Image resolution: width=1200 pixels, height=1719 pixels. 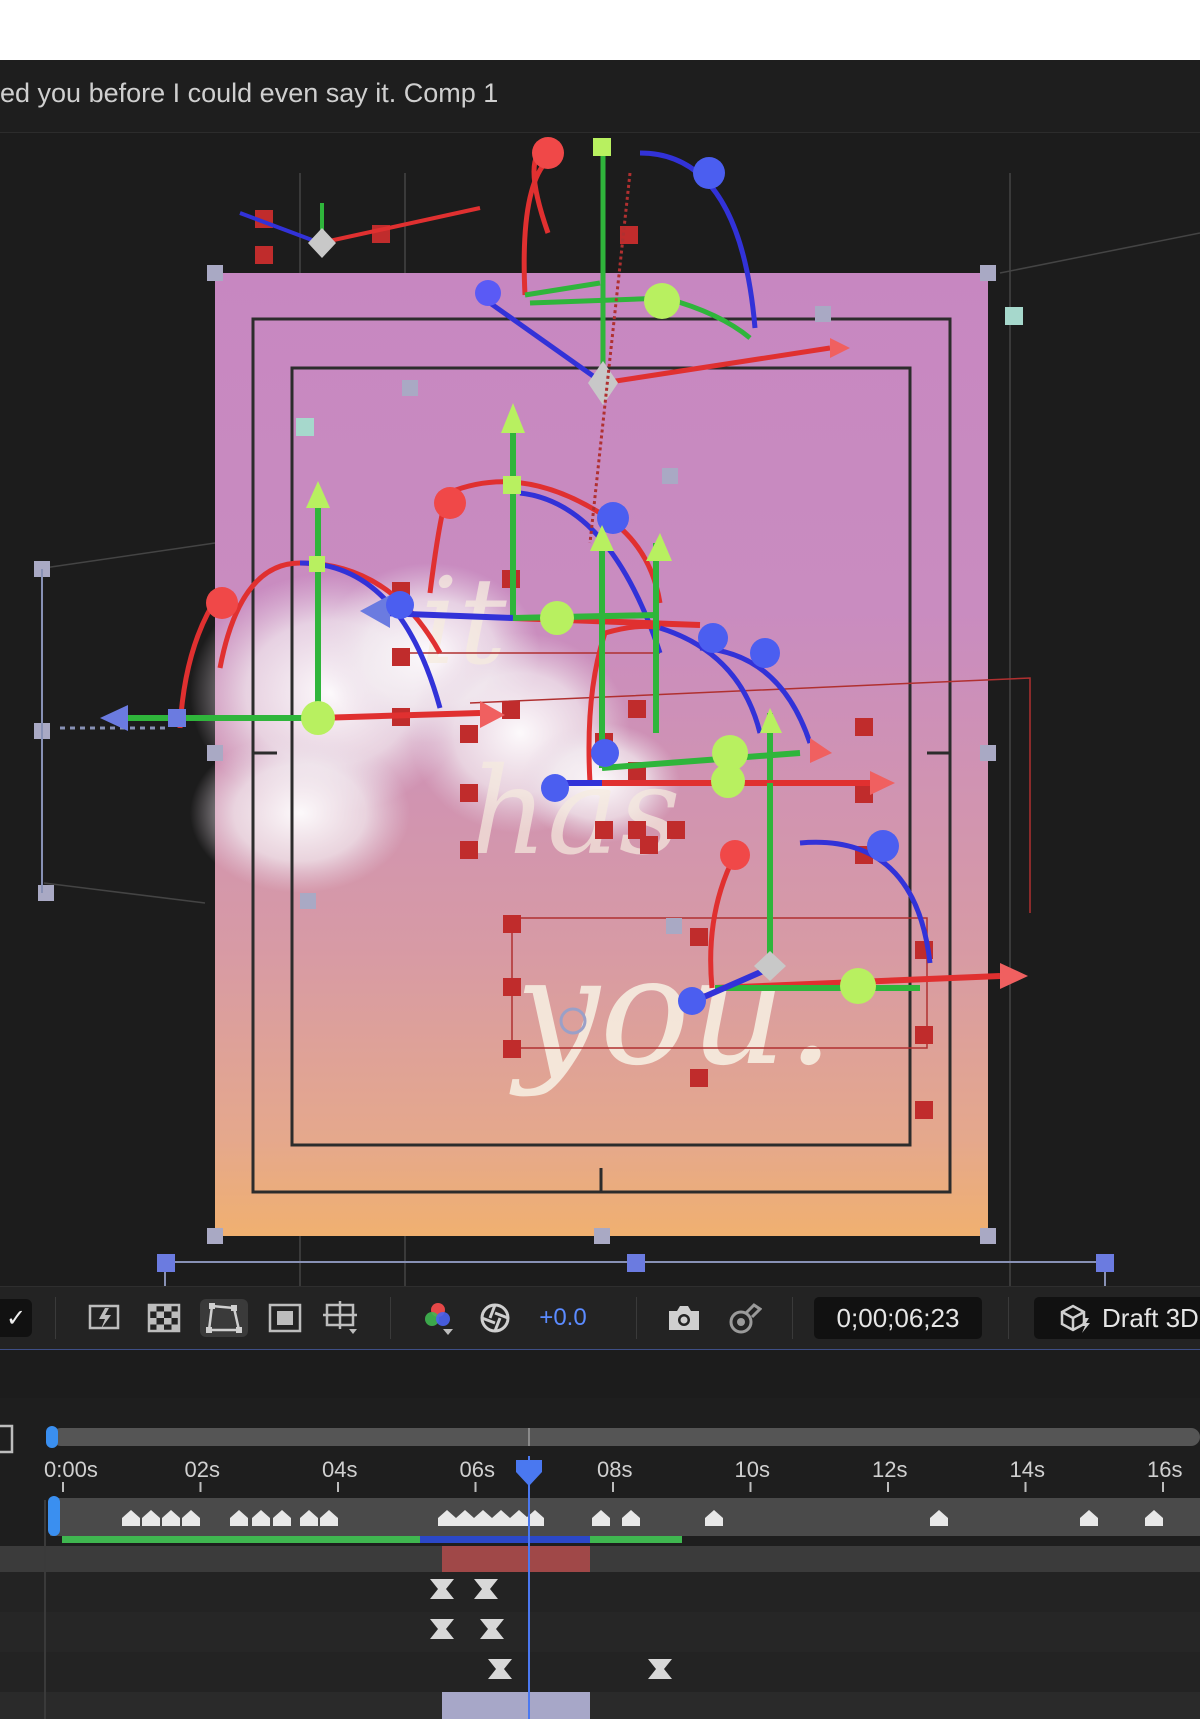 I want to click on current-time-display: 0;00;06;23, so click(x=898, y=1318).